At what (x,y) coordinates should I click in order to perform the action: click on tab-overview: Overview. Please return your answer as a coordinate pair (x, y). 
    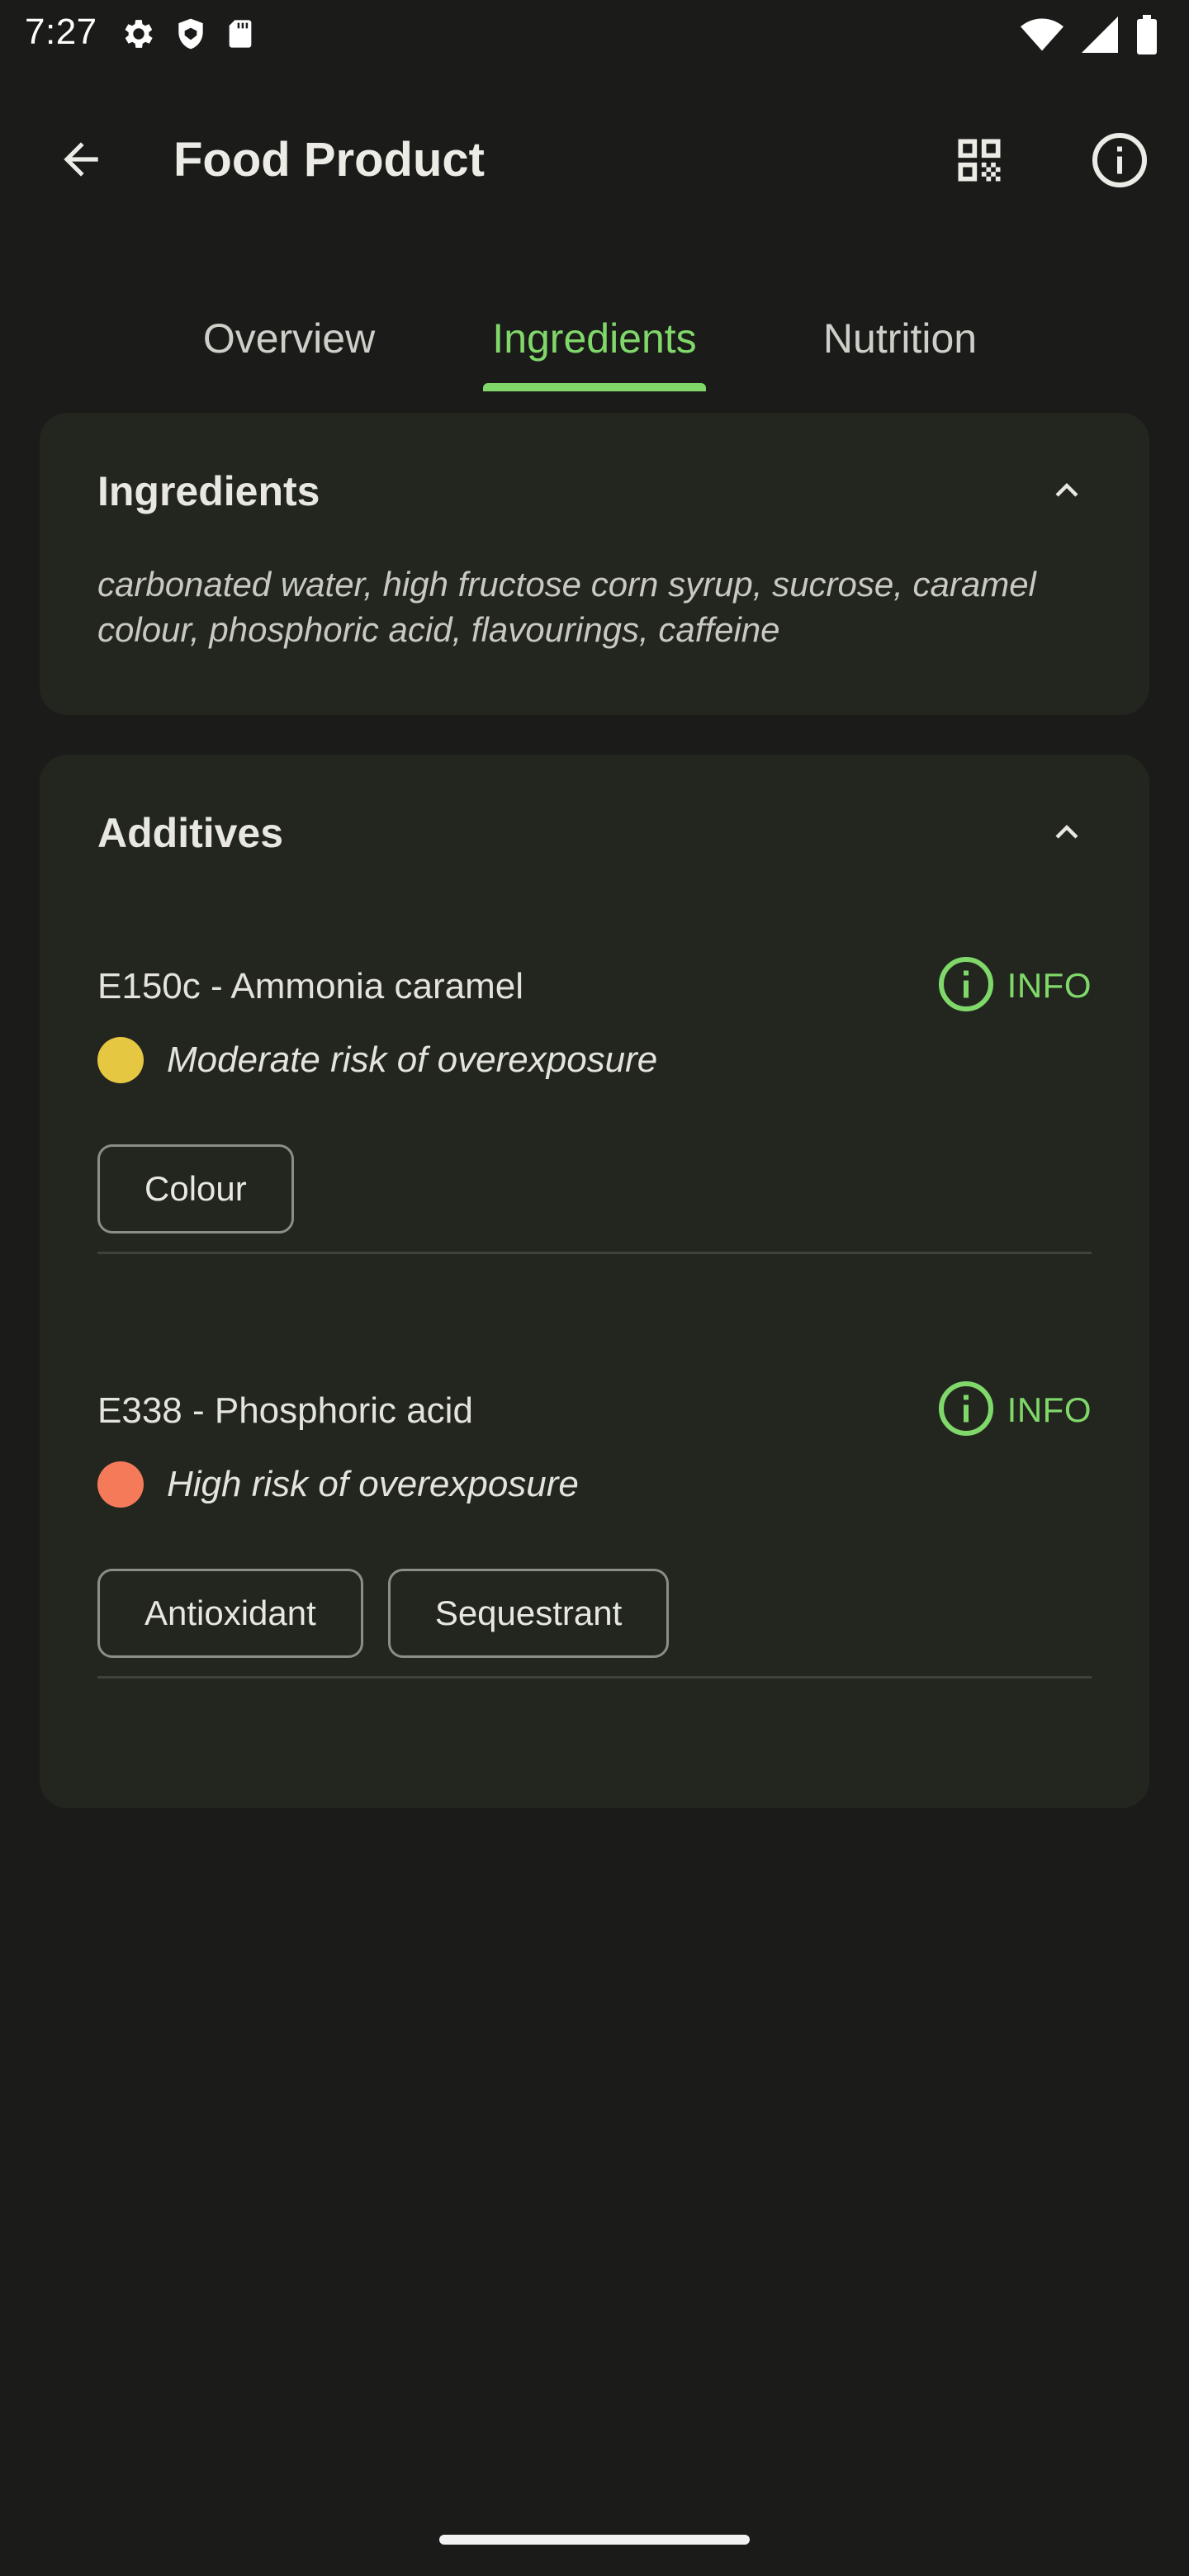
    Looking at the image, I should click on (289, 338).